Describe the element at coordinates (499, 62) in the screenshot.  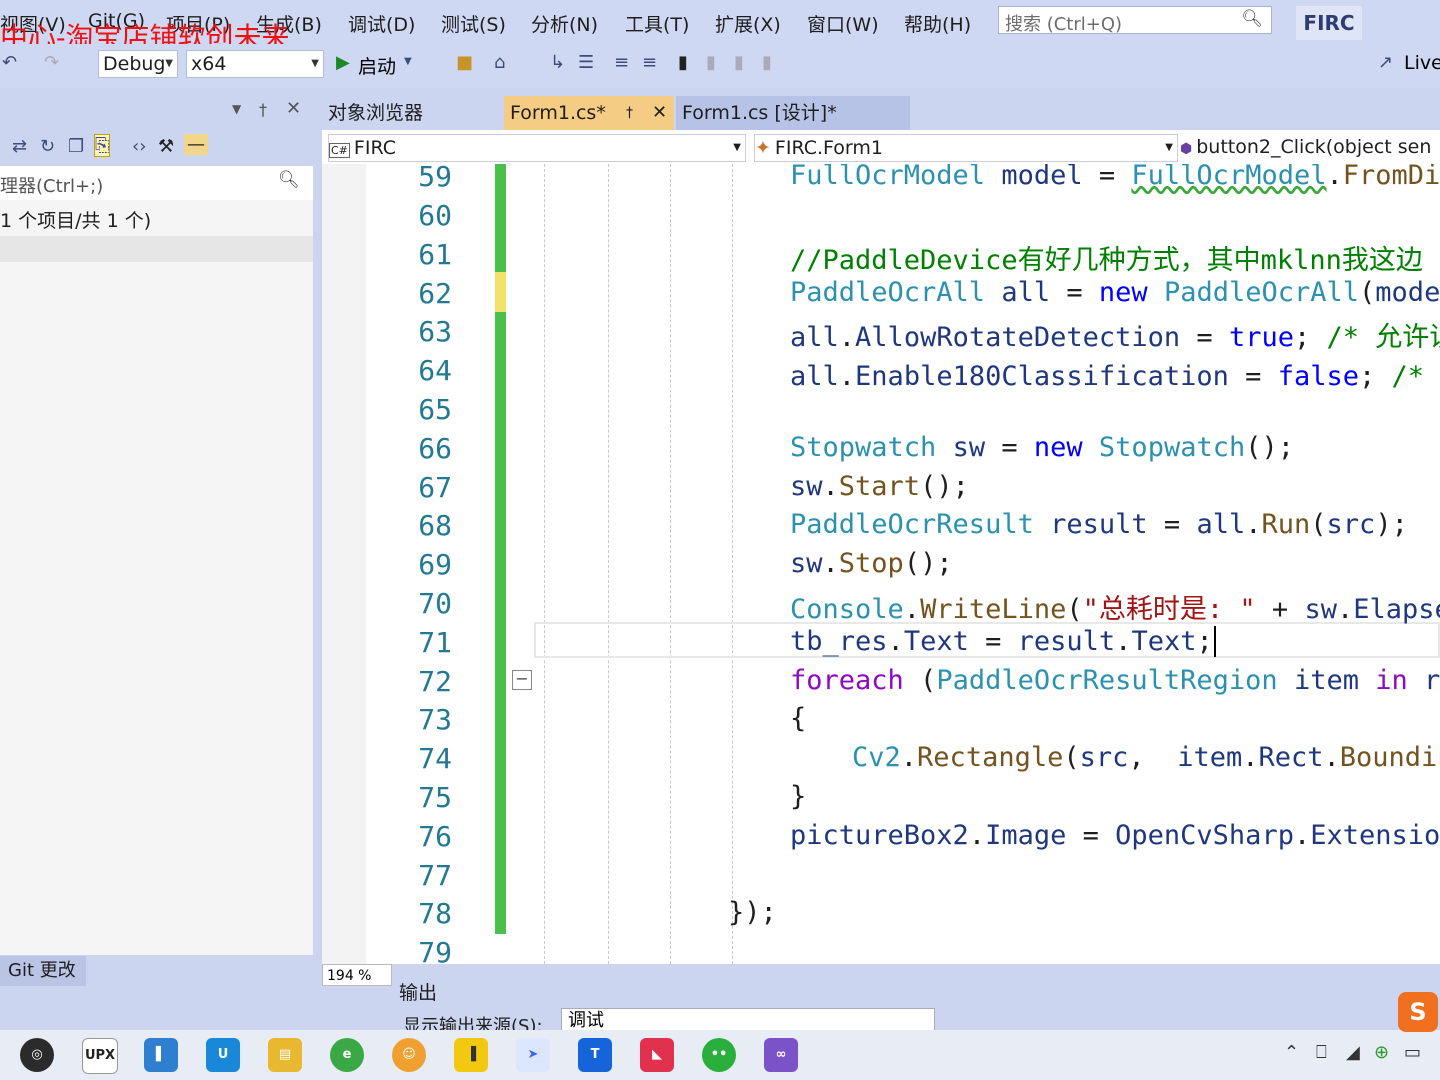
I see `home-icon: ⌂` at that location.